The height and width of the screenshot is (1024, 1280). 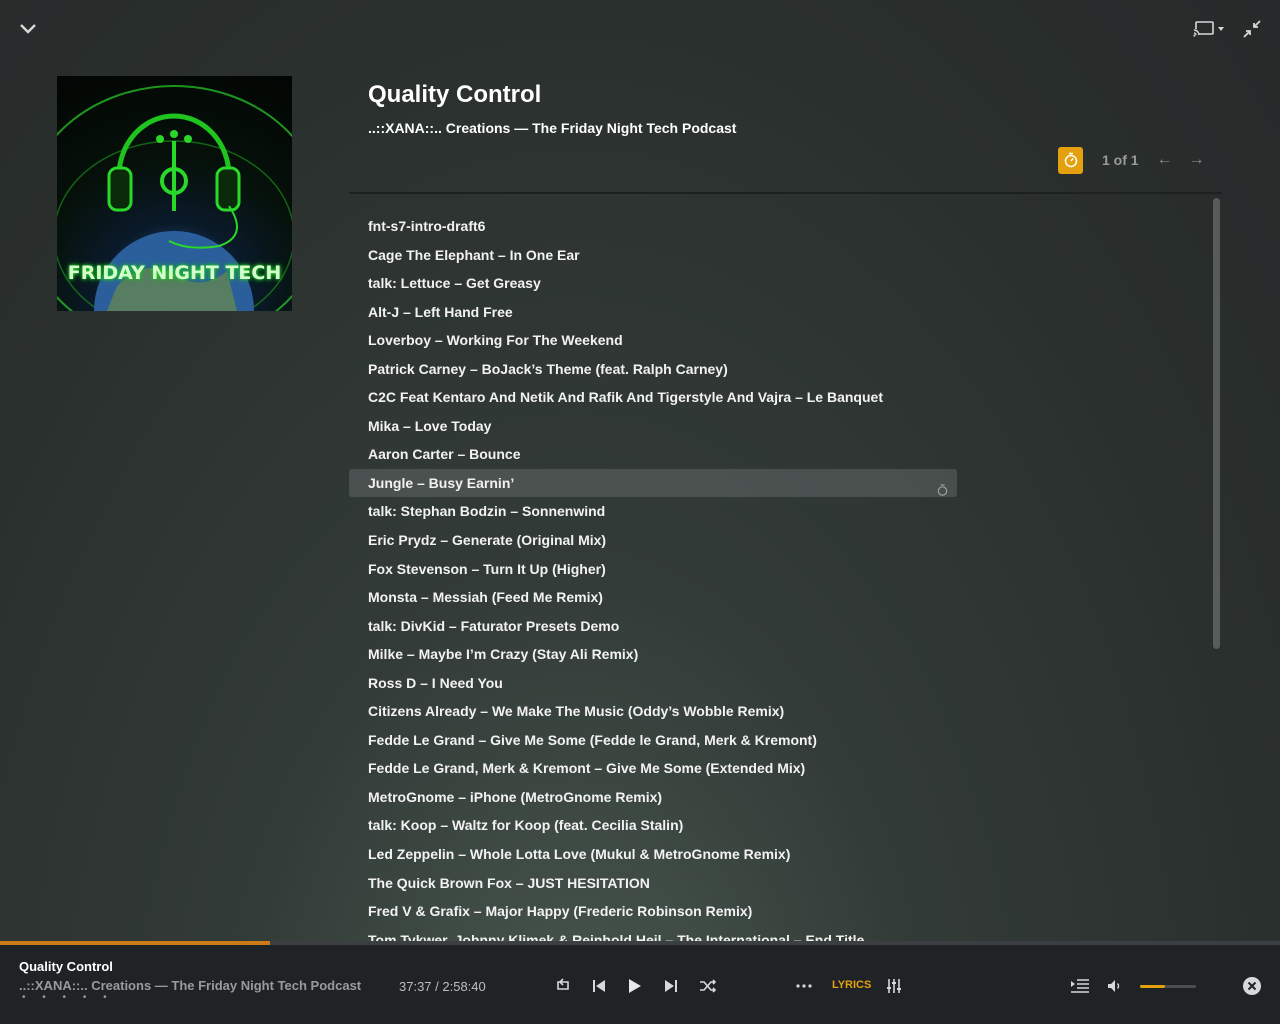 What do you see at coordinates (28, 29) in the screenshot?
I see `chevron-down-icon` at bounding box center [28, 29].